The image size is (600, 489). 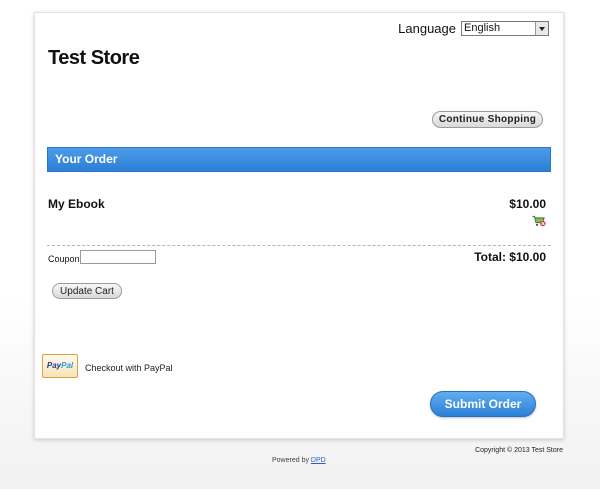 I want to click on update-cart-button: Update Cart, so click(x=87, y=291).